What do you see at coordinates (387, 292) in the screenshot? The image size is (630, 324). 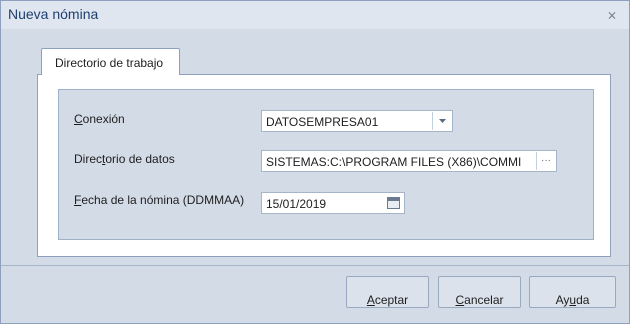 I see `accept-button: Aceptar` at bounding box center [387, 292].